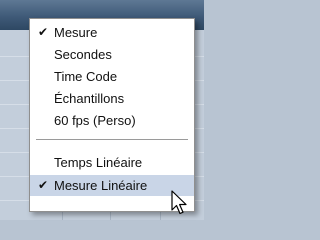 Image resolution: width=320 pixels, height=240 pixels. Describe the element at coordinates (112, 139) in the screenshot. I see `menu-separator` at that location.